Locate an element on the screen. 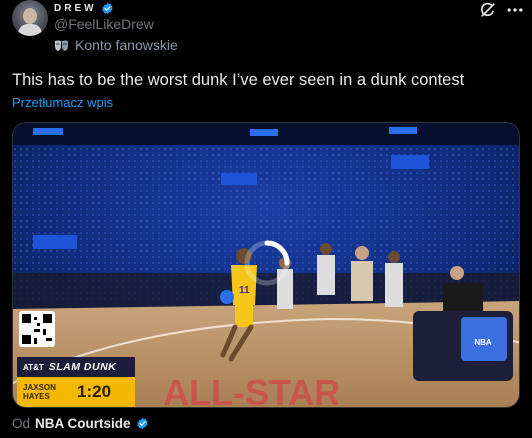  source-prefix: Od is located at coordinates (21, 423).